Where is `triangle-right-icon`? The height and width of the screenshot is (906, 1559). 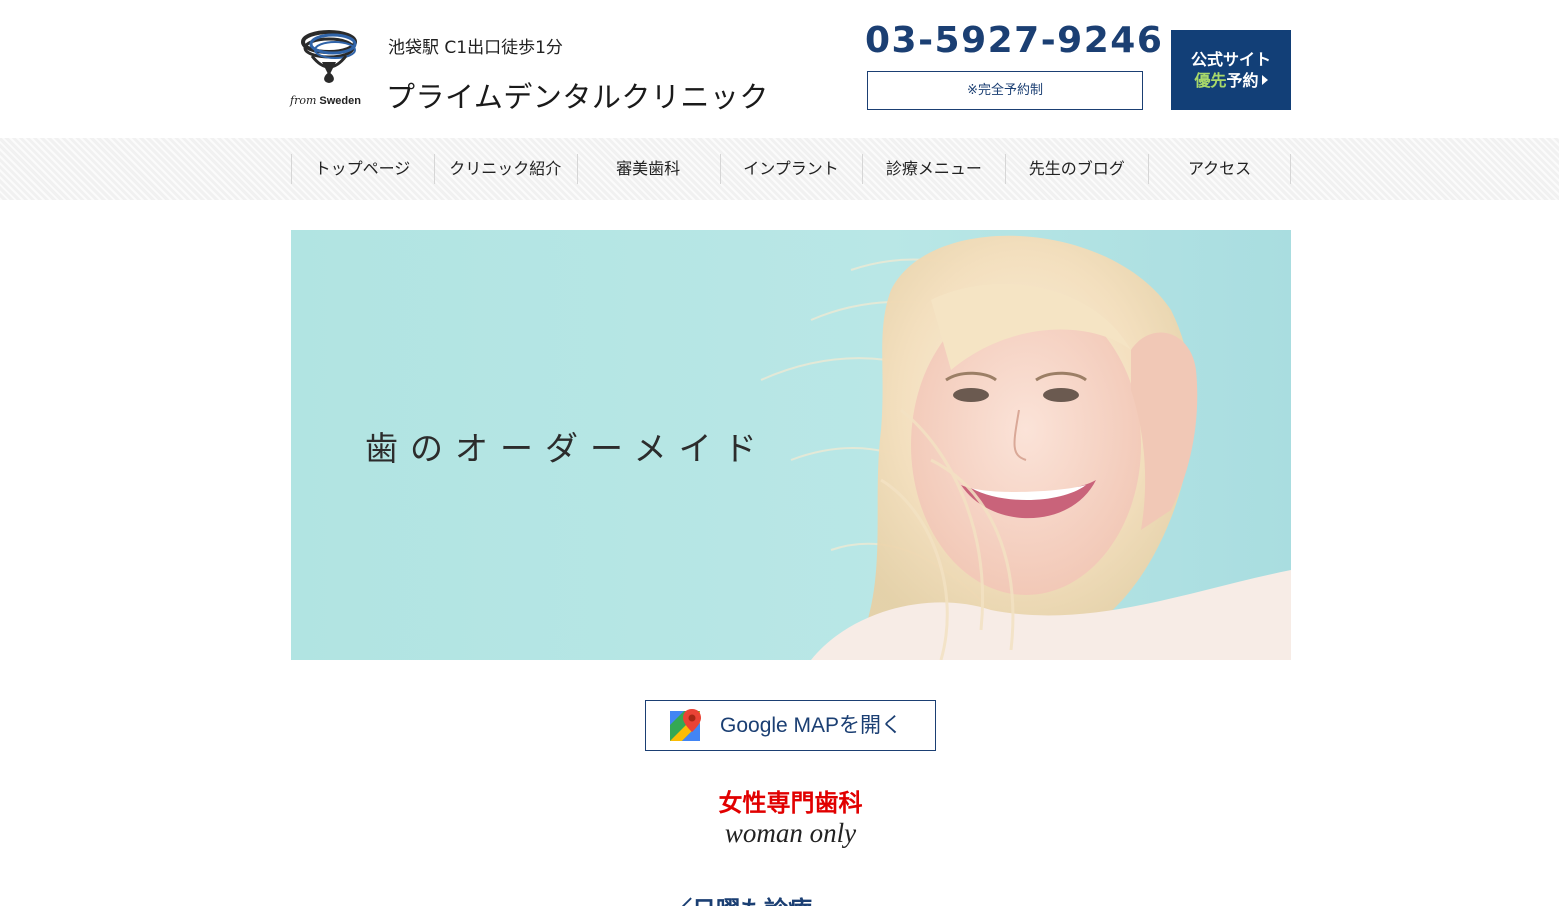 triangle-right-icon is located at coordinates (1264, 80).